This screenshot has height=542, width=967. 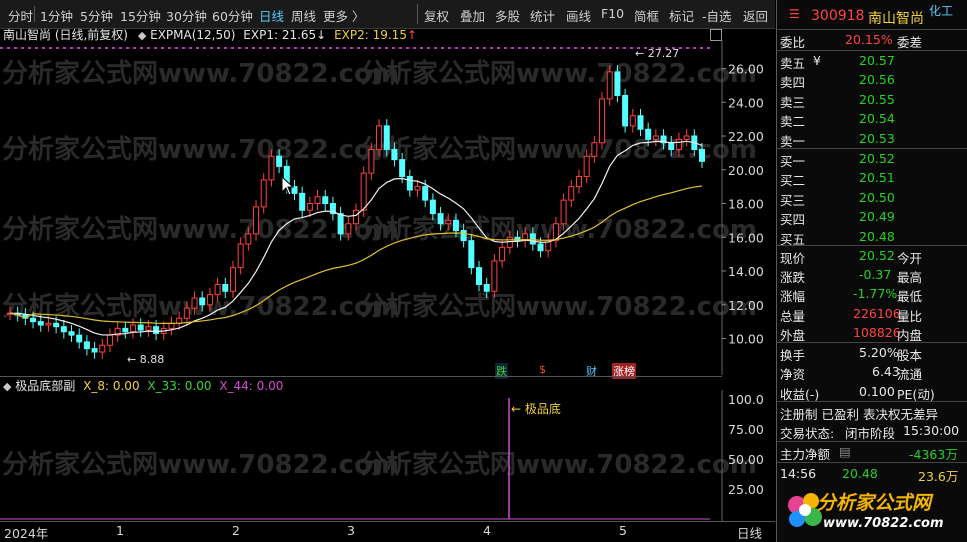 I want to click on net-detail-icon: ▤, so click(x=845, y=451).